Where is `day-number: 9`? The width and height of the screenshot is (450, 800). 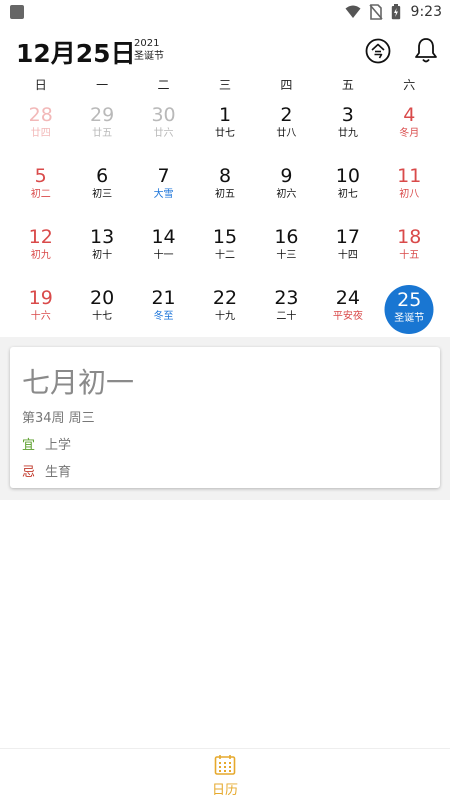
day-number: 9 is located at coordinates (286, 176).